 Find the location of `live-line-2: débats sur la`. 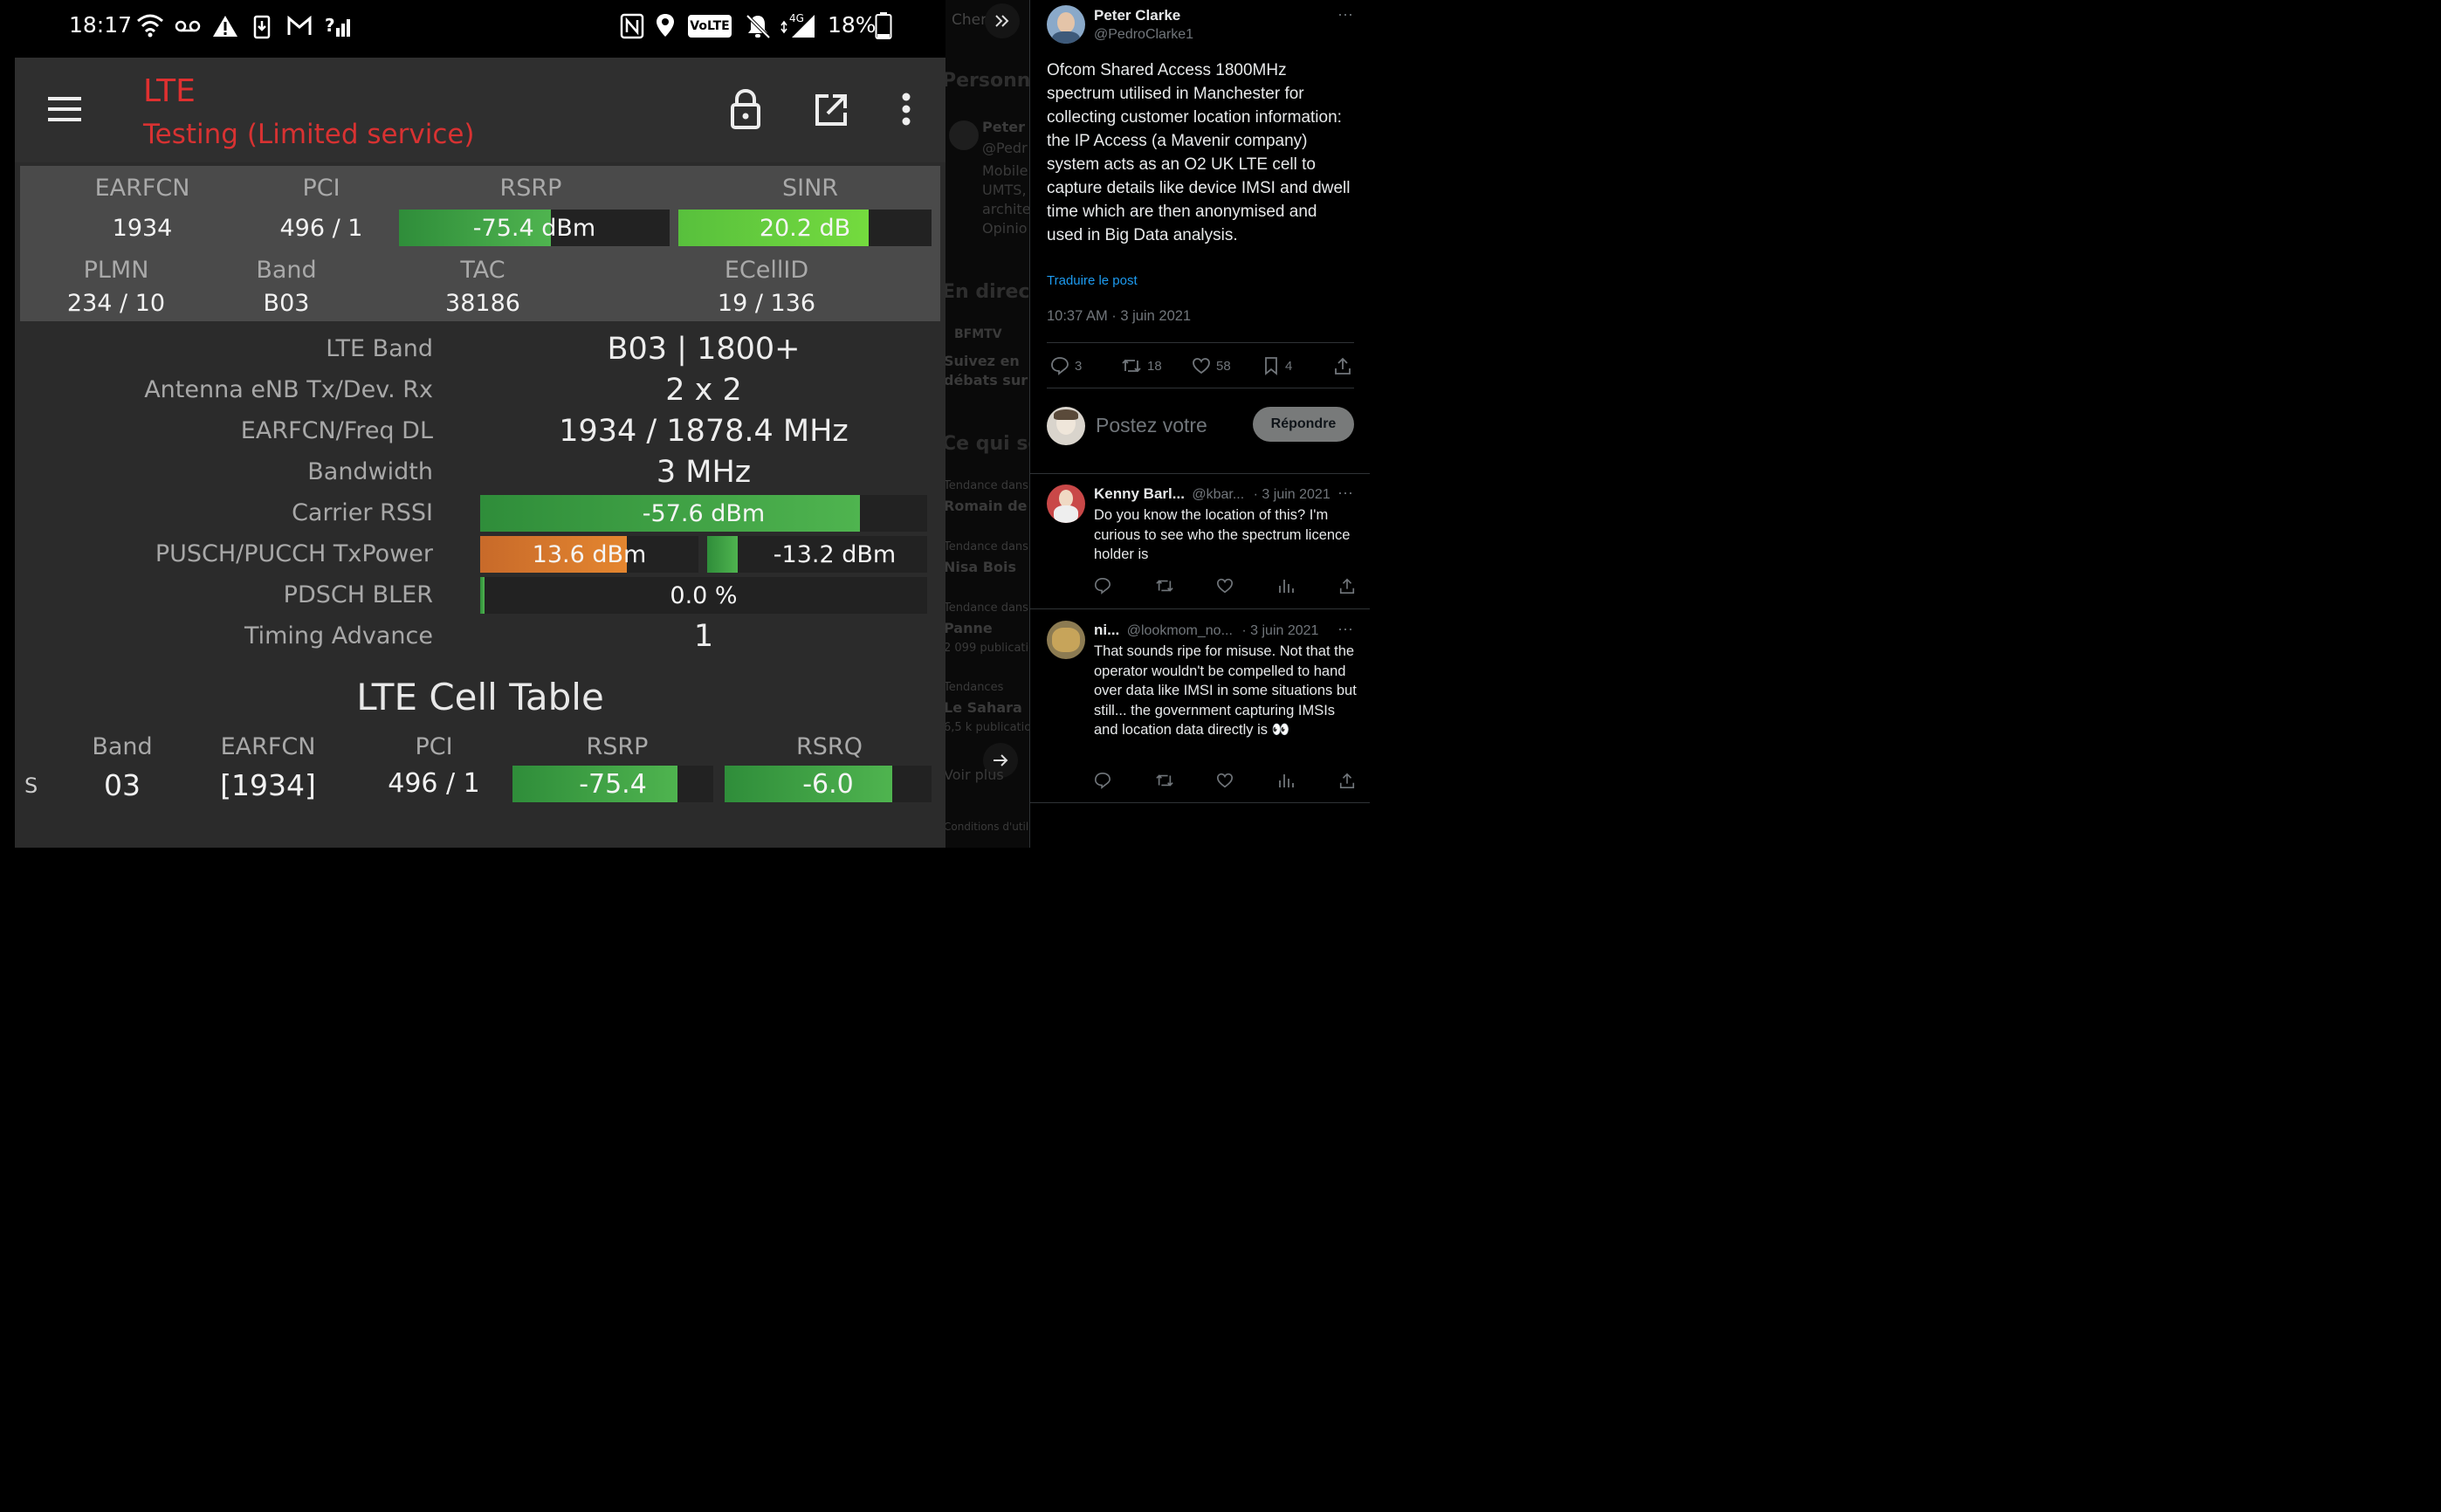

live-line-2: débats sur la is located at coordinates (987, 380).